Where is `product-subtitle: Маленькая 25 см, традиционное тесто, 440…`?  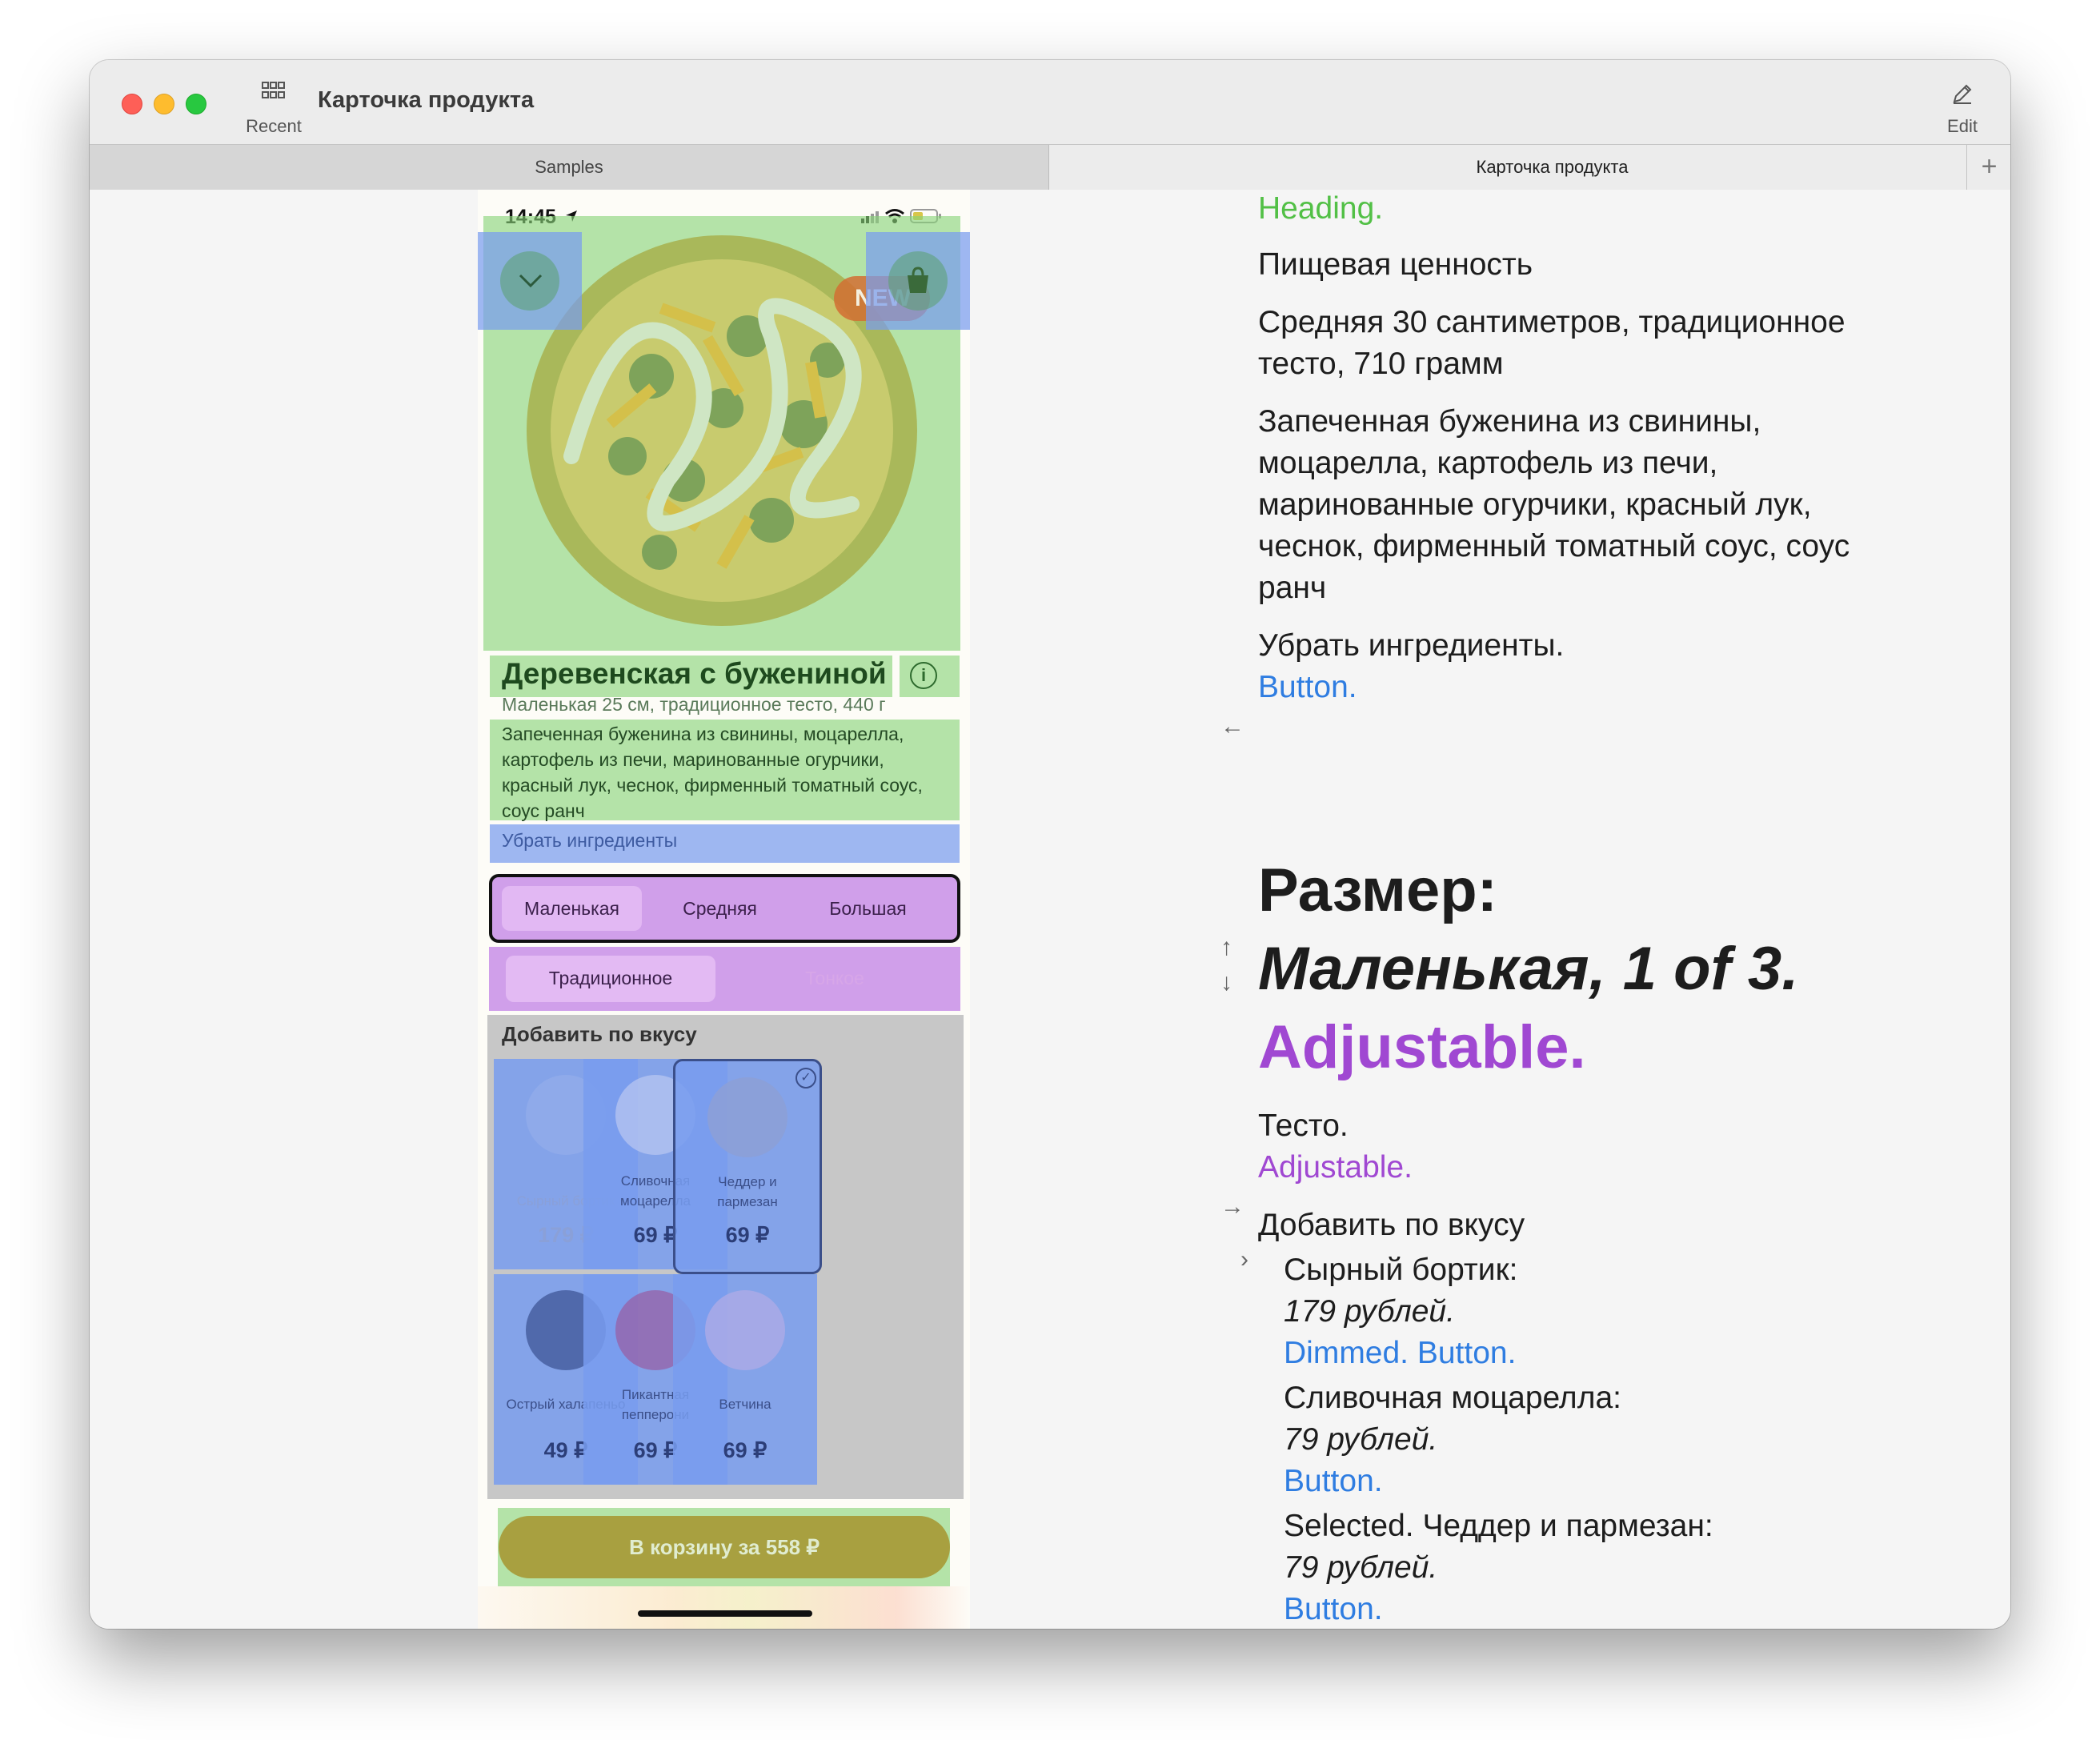 product-subtitle: Маленькая 25 см, традиционное тесто, 440… is located at coordinates (694, 705).